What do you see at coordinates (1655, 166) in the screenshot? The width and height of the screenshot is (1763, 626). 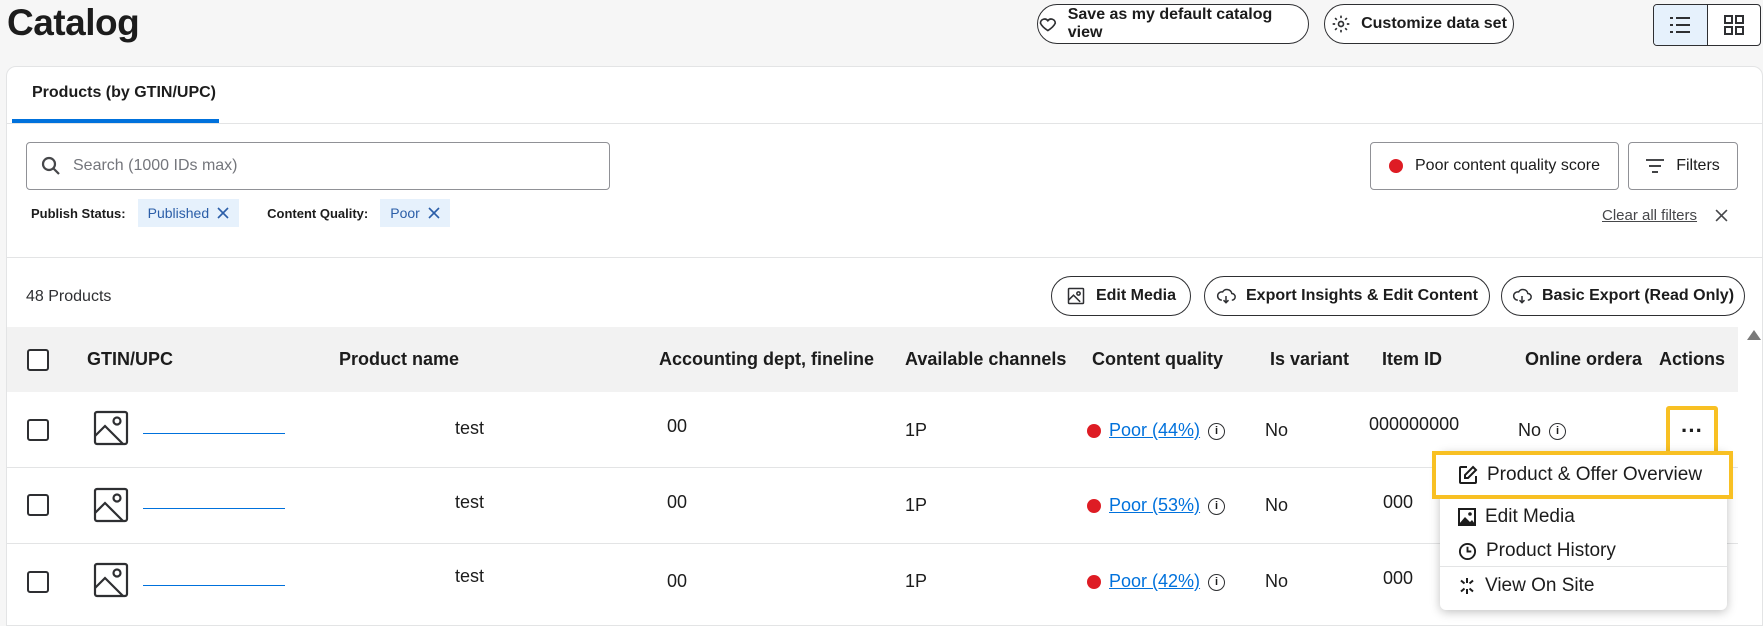 I see `filter-icon` at bounding box center [1655, 166].